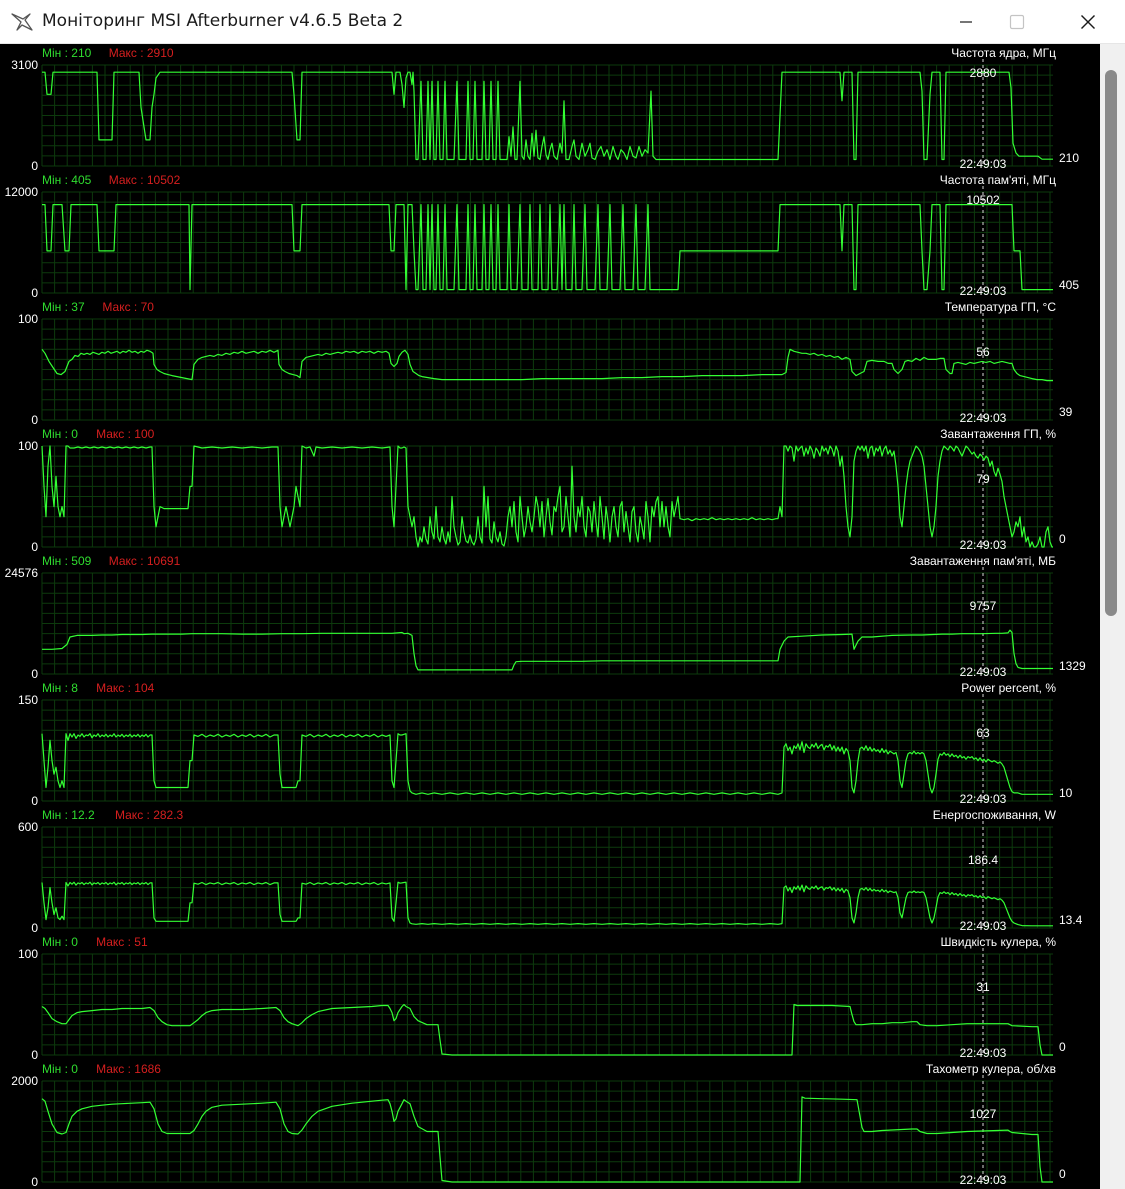 The height and width of the screenshot is (1189, 1125). I want to click on graph-title: Енергоспоживання, W, so click(995, 815).